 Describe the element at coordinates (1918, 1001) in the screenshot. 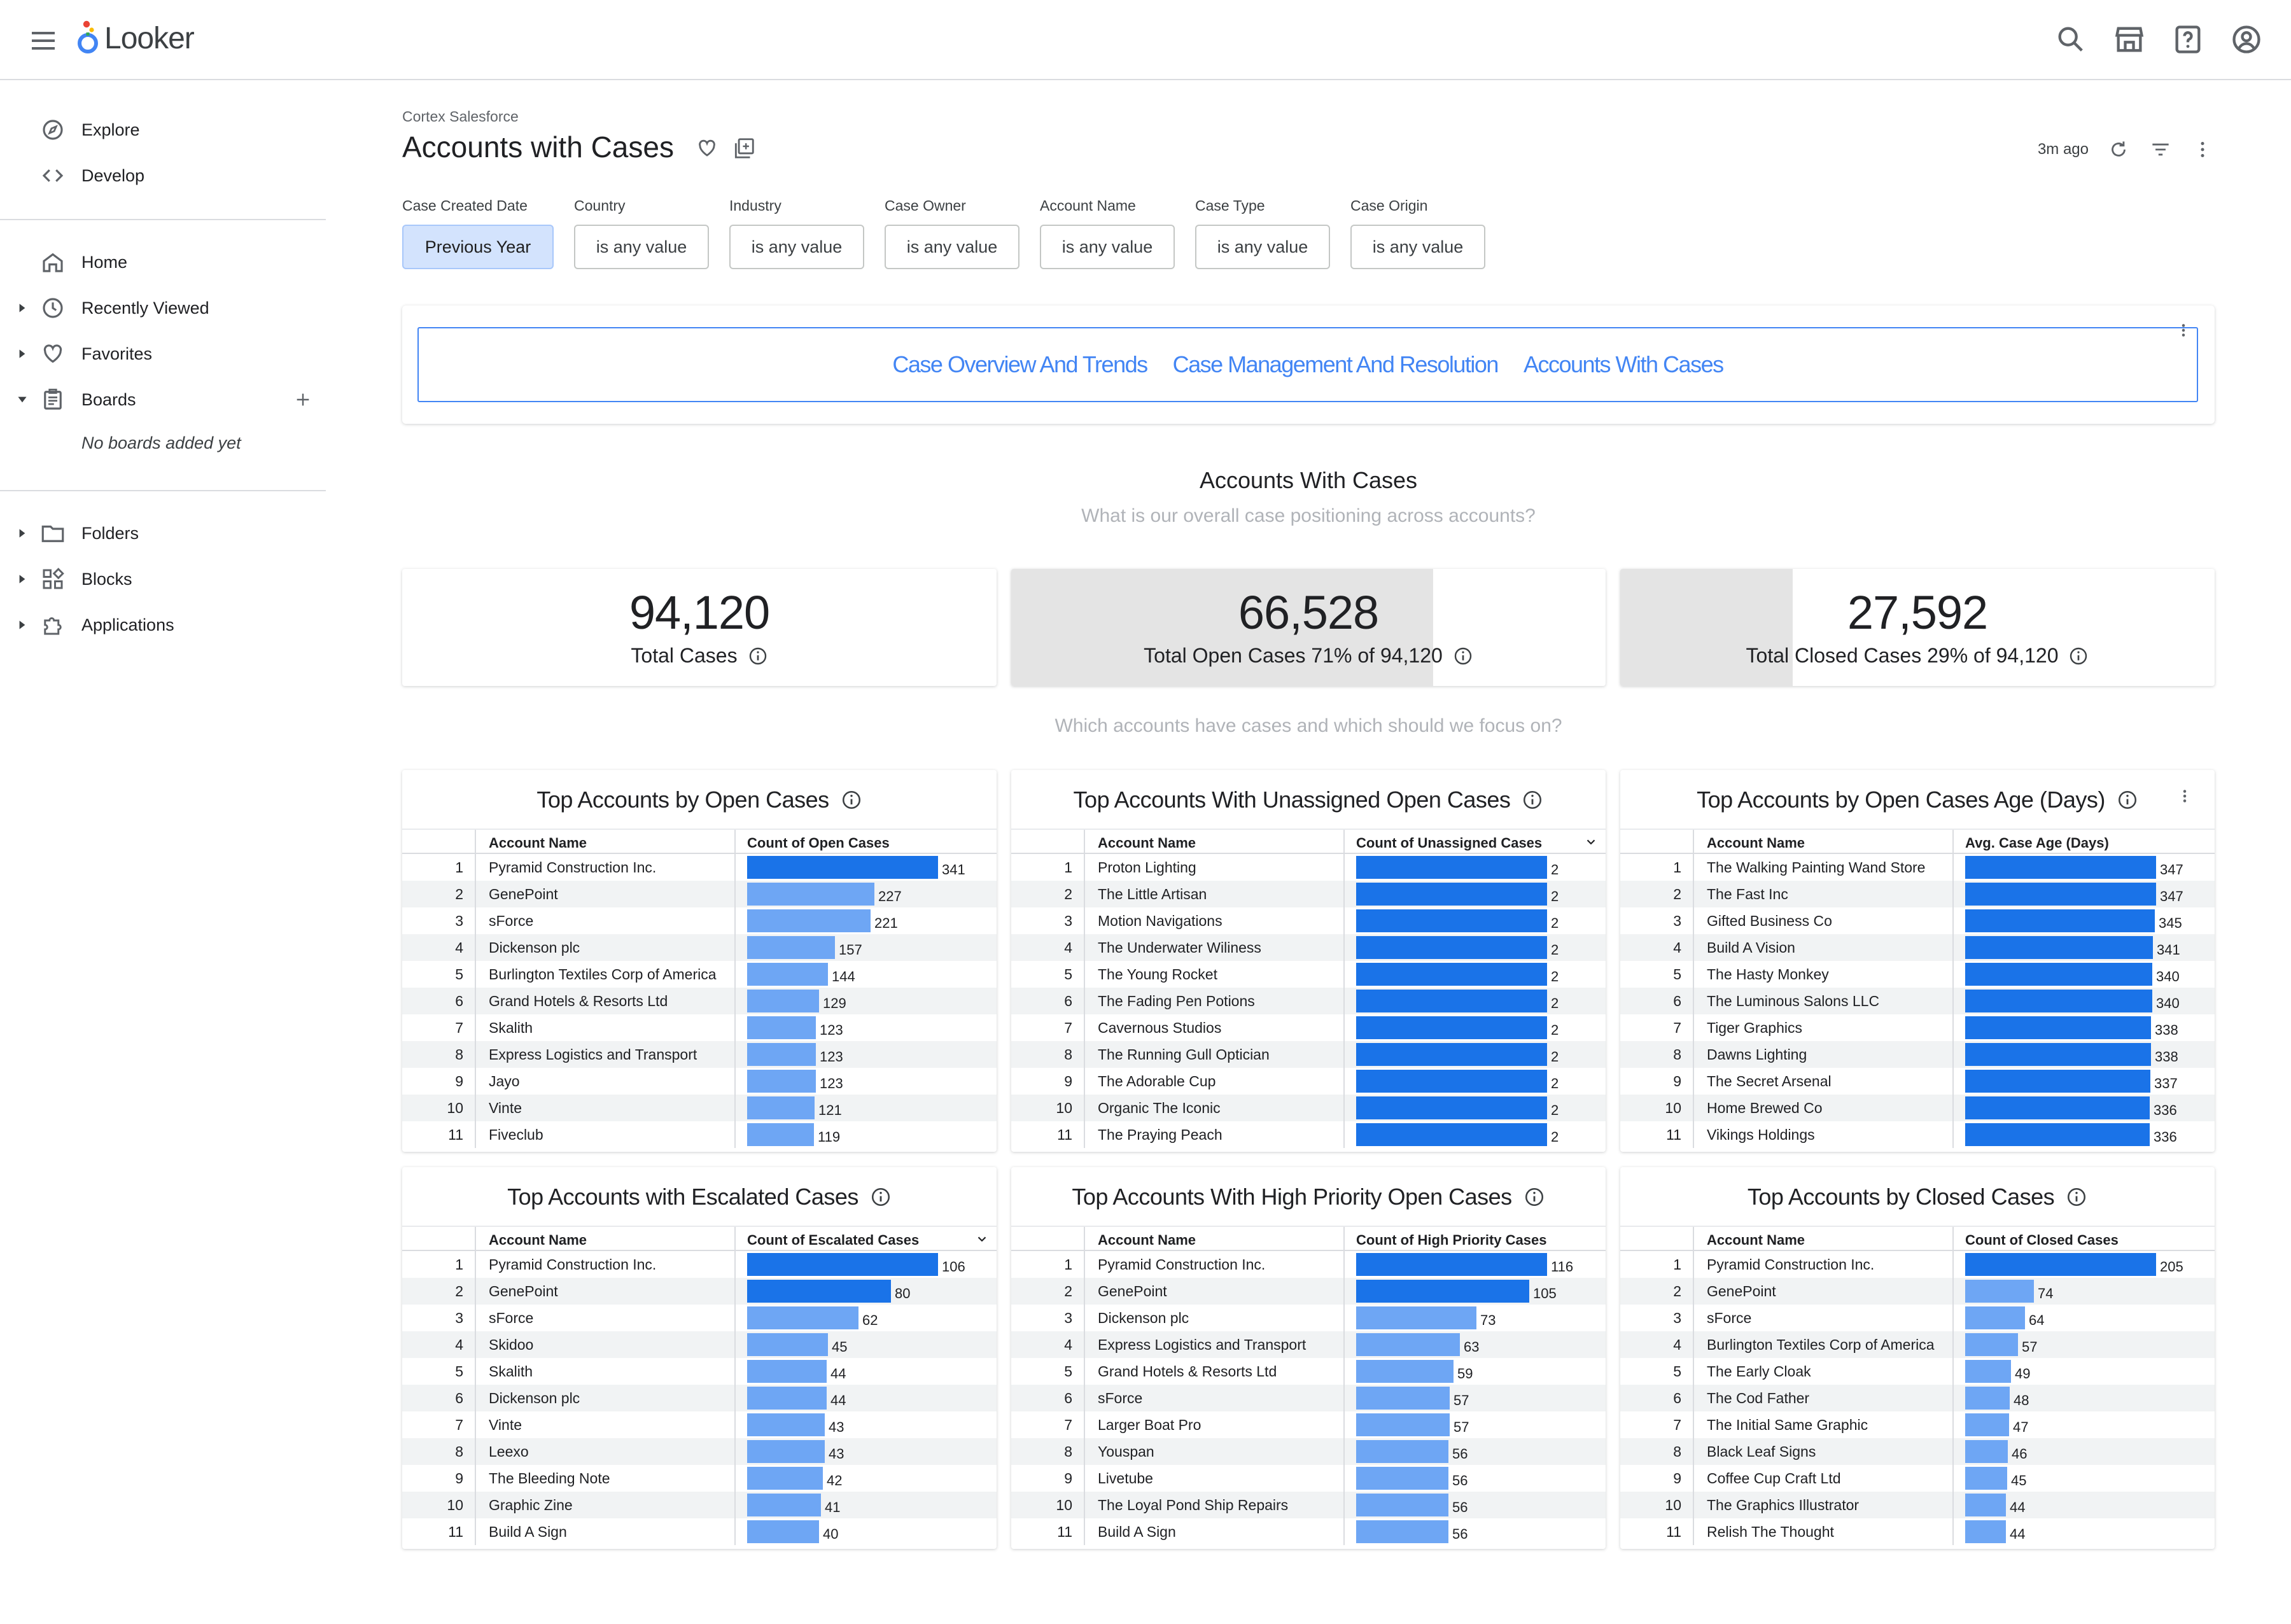

I see `table-row: 6 The Luminous Salons LLC 340` at that location.